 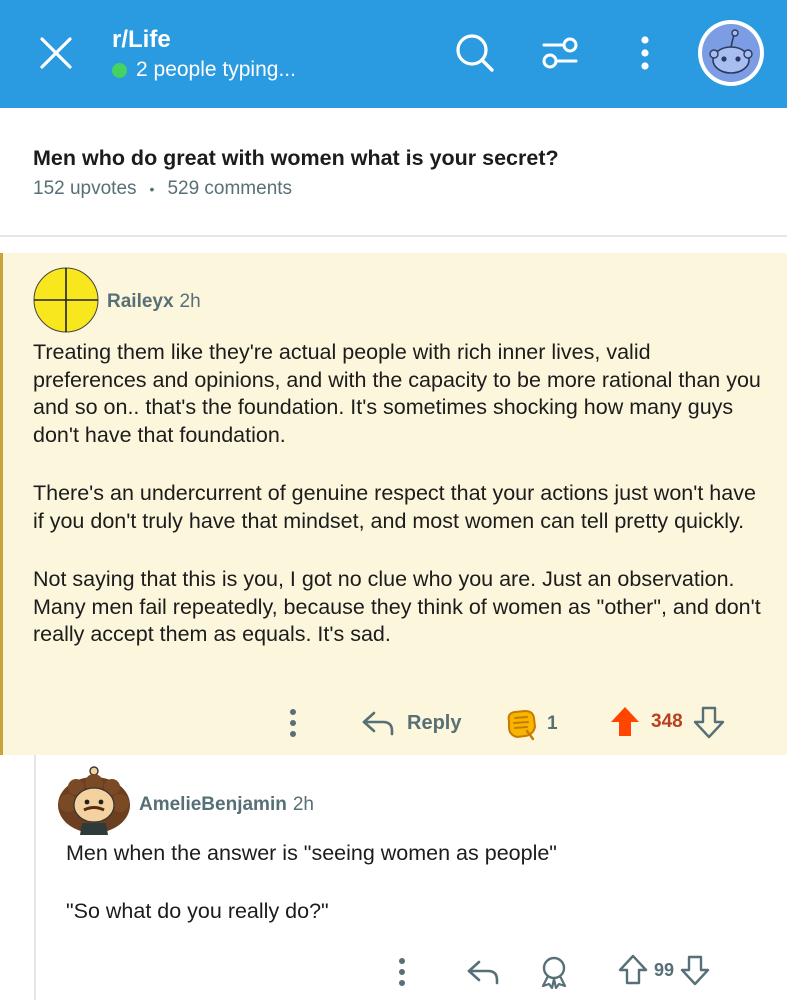 I want to click on award-button, so click(x=554, y=972).